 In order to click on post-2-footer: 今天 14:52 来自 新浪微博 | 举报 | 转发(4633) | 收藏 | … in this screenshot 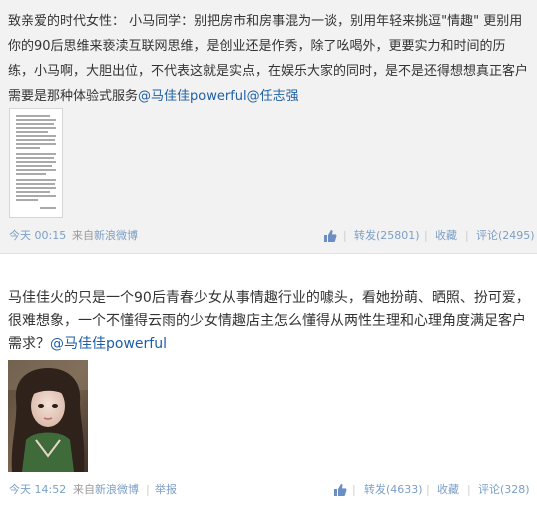, I will do `click(268, 490)`.